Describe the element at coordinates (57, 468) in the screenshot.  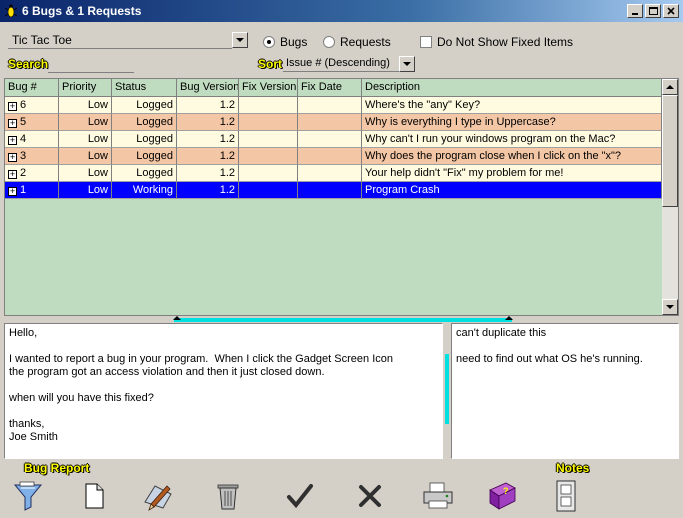
I see `bug-report-label: Bug Report` at that location.